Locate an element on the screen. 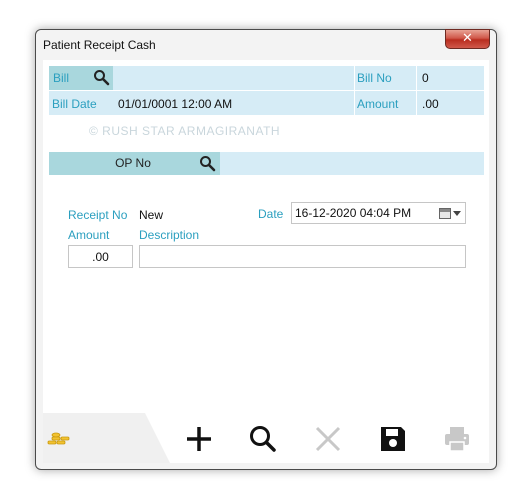 This screenshot has width=531, height=500. save-icon is located at coordinates (393, 439).